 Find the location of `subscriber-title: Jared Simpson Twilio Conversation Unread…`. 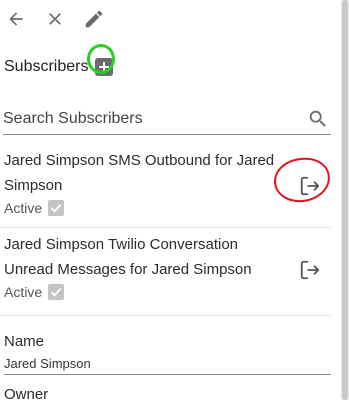

subscriber-title: Jared Simpson Twilio Conversation Unread… is located at coordinates (128, 257).